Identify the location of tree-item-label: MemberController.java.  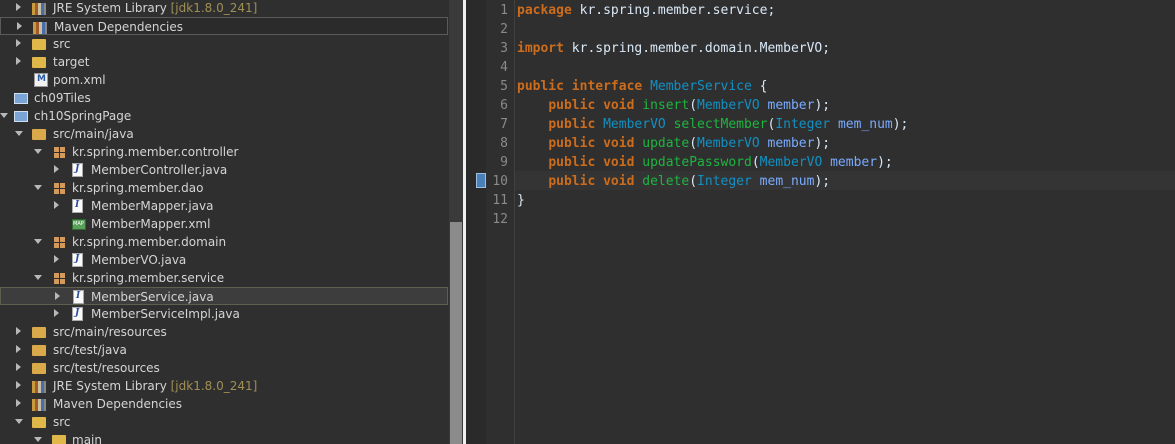
(159, 170).